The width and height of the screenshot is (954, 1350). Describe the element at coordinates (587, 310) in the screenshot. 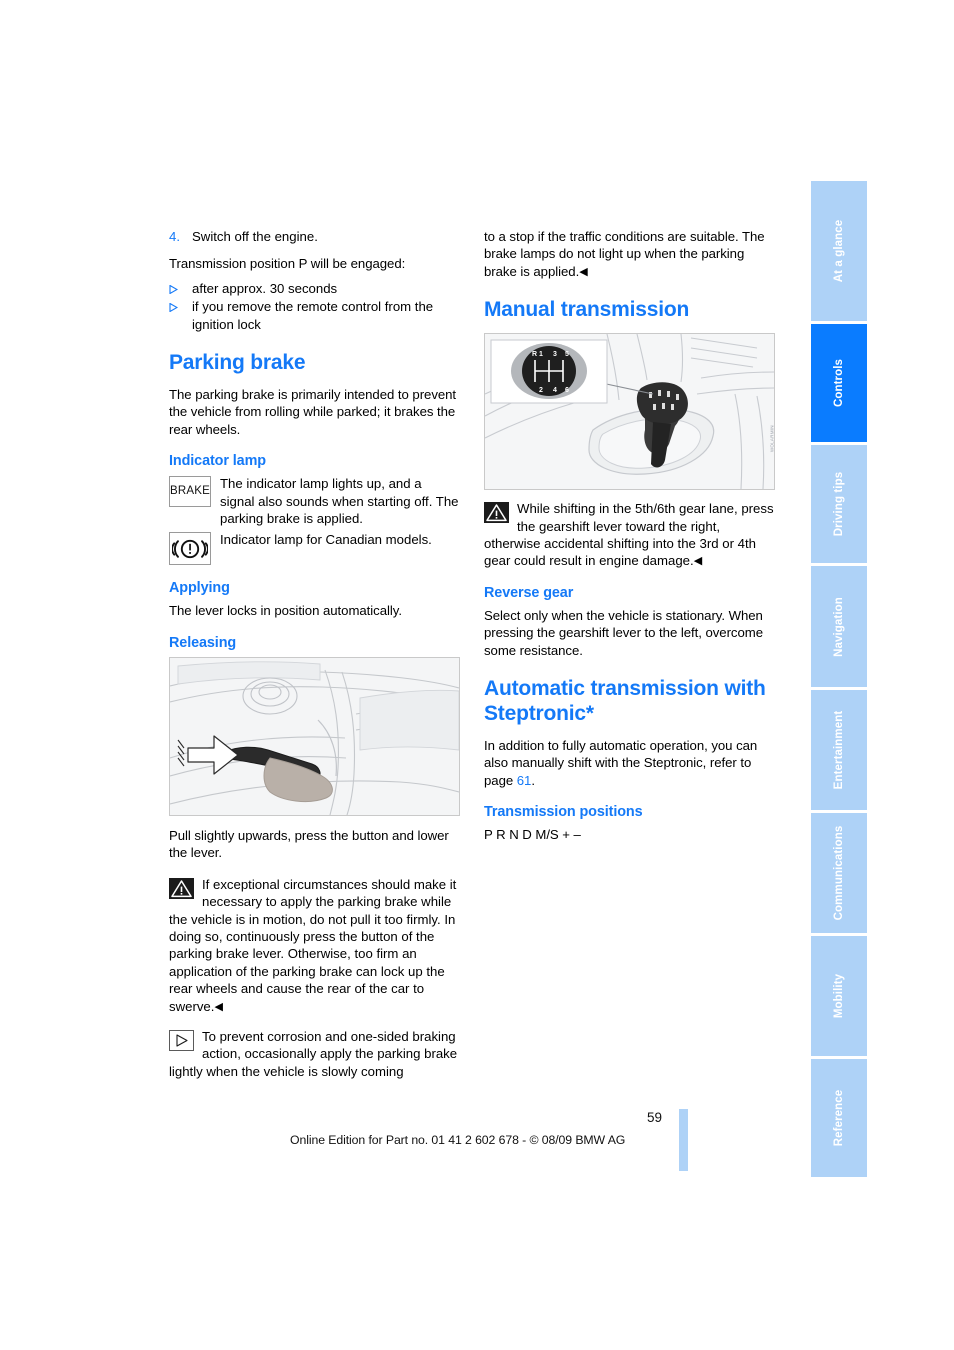

I see `heading-manual-transmission: Manual transmission` at that location.